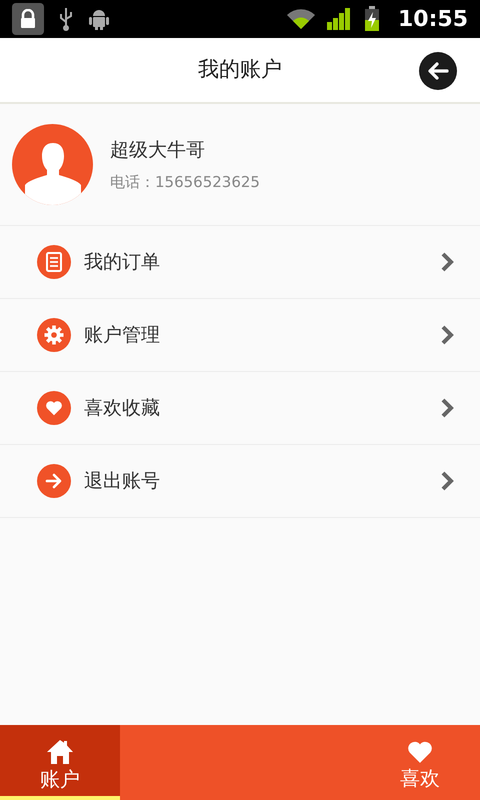  Describe the element at coordinates (54, 481) in the screenshot. I see `arrow-right-icon` at that location.